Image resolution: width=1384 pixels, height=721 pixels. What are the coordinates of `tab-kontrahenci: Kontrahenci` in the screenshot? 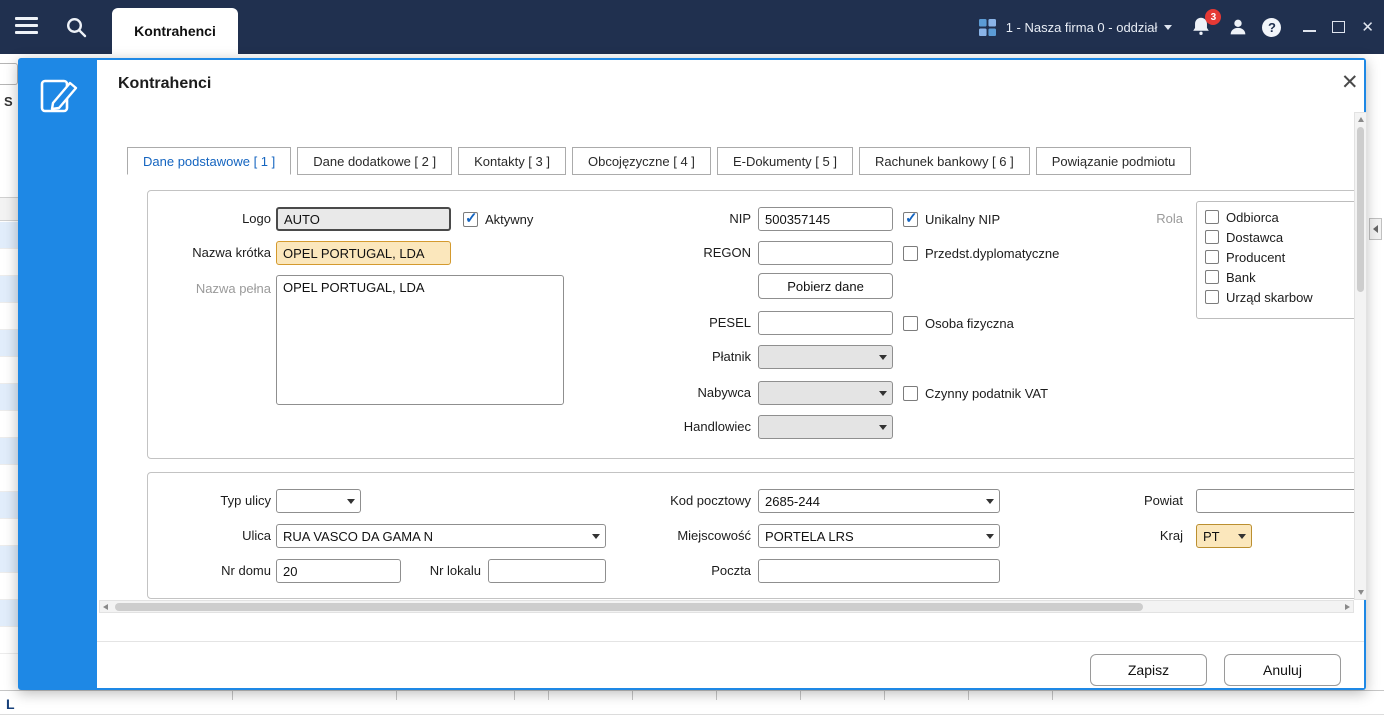 It's located at (175, 31).